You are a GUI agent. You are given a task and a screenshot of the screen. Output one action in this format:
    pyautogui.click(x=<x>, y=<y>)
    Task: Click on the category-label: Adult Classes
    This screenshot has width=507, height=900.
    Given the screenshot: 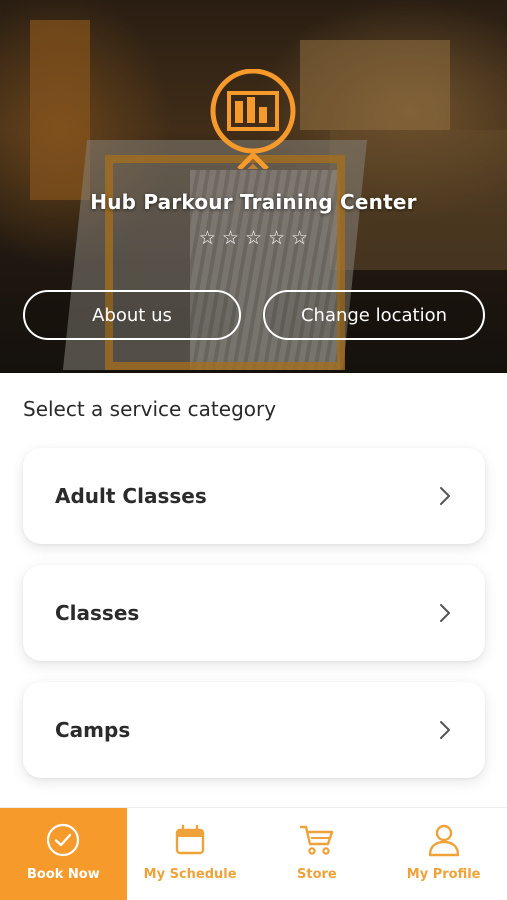 What is the action you would take?
    pyautogui.click(x=131, y=496)
    